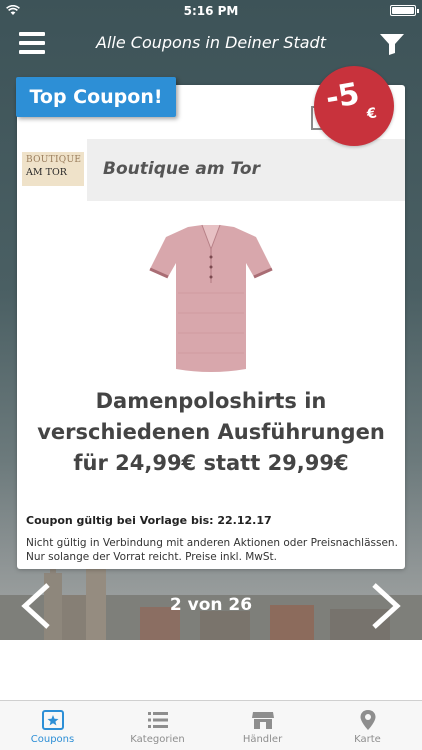  I want to click on merchant-logo-line2: AM TOR, so click(46, 172).